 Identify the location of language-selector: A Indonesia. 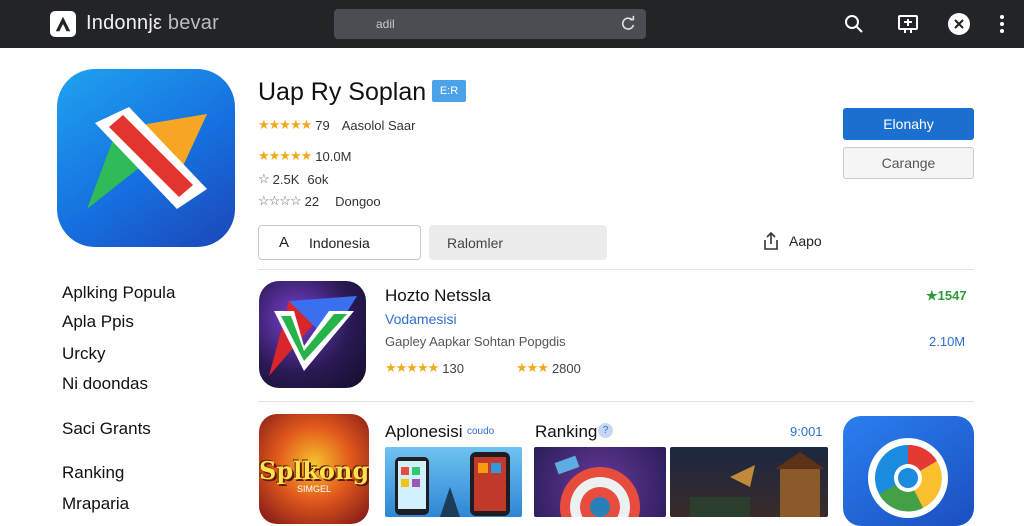
(339, 242).